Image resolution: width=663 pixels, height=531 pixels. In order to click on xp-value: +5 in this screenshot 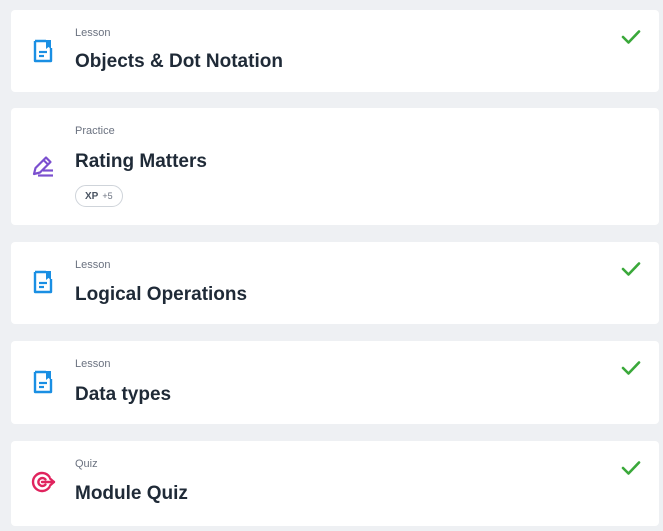, I will do `click(107, 196)`.